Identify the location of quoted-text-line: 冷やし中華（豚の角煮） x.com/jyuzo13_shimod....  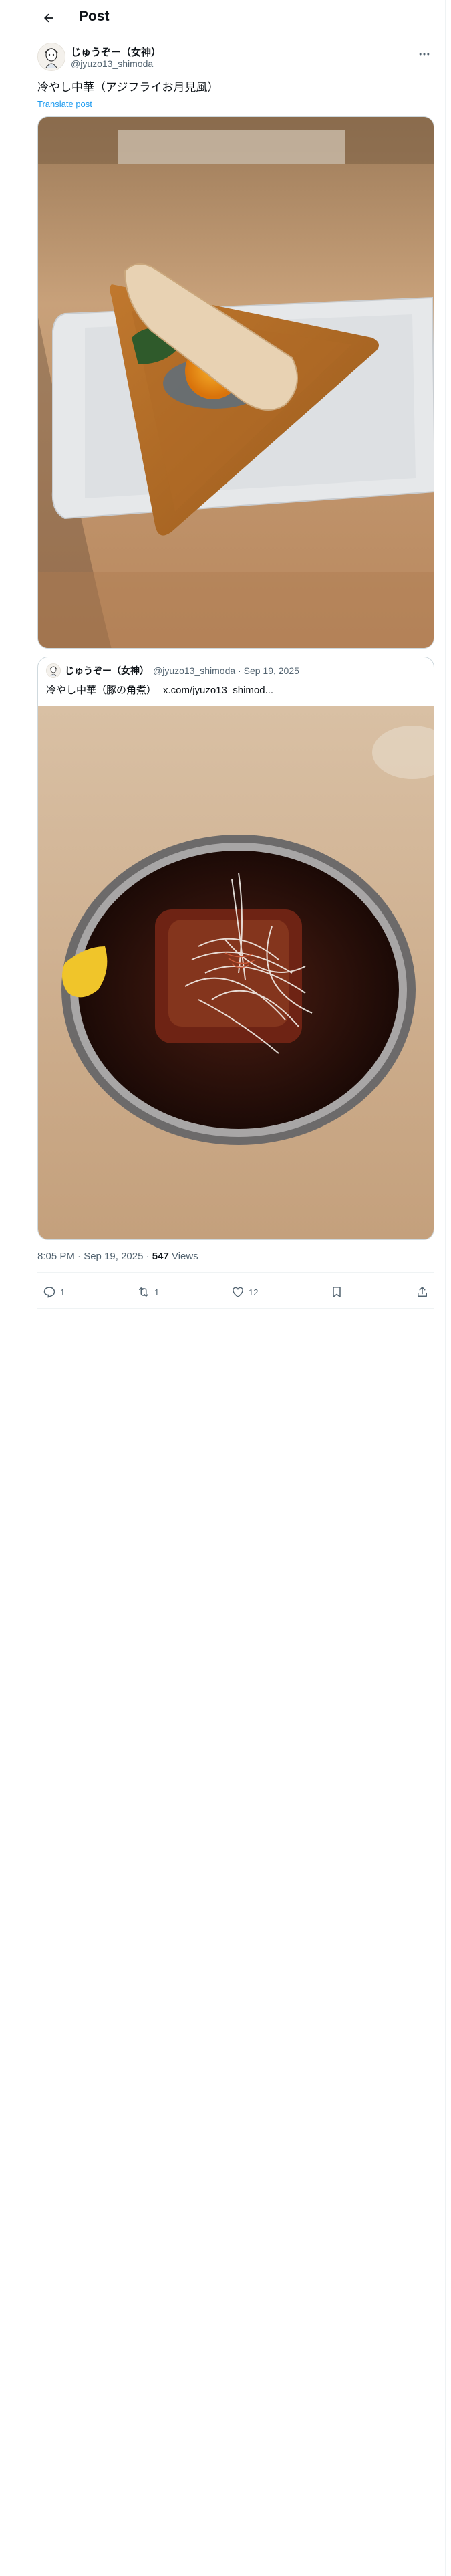
(159, 690).